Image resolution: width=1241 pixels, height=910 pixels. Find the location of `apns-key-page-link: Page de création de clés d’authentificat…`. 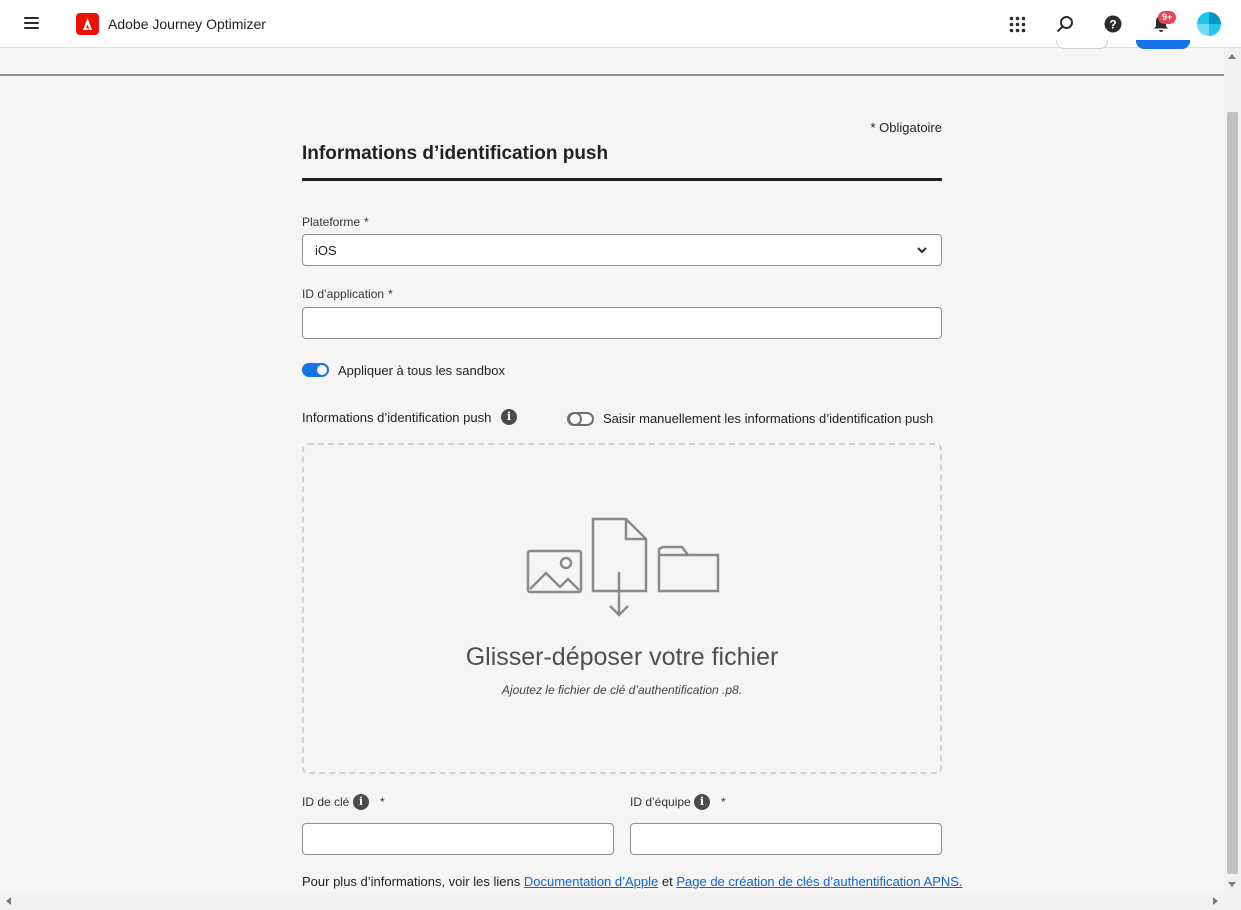

apns-key-page-link: Page de création de clés d’authentificat… is located at coordinates (819, 881).